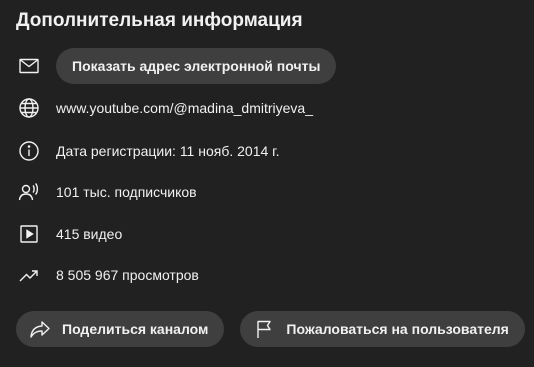 This screenshot has width=534, height=367. I want to click on share-icon, so click(40, 329).